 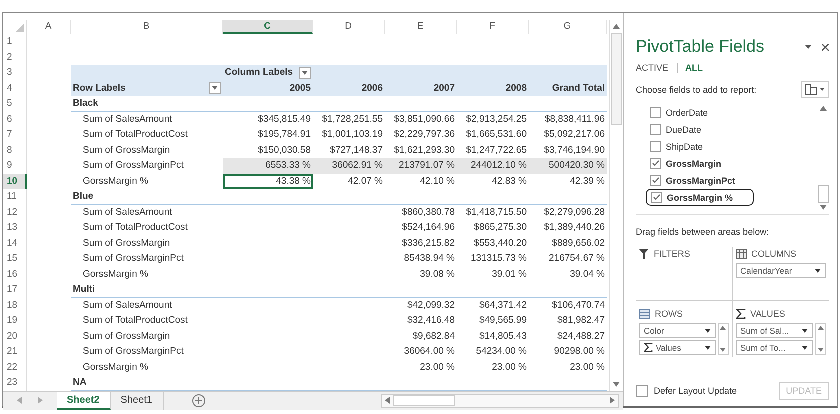 What do you see at coordinates (781, 270) in the screenshot?
I see `field-dropdown: CalendarYear` at bounding box center [781, 270].